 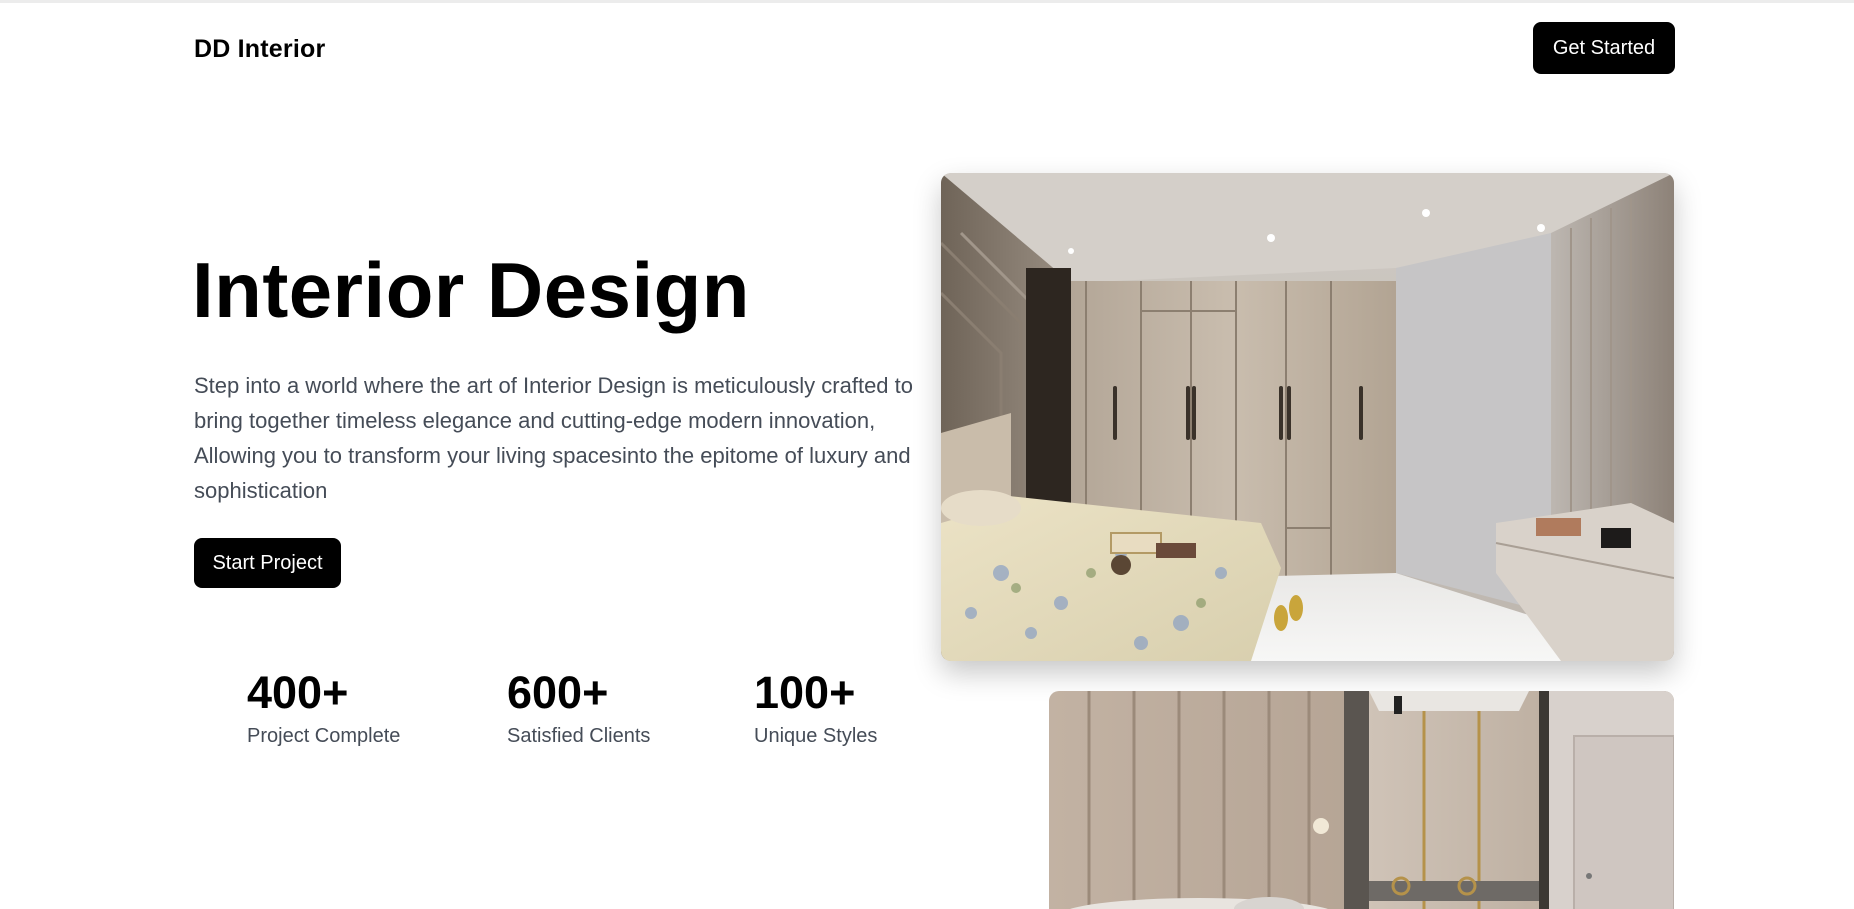 I want to click on stat-value: 600+, so click(x=558, y=692).